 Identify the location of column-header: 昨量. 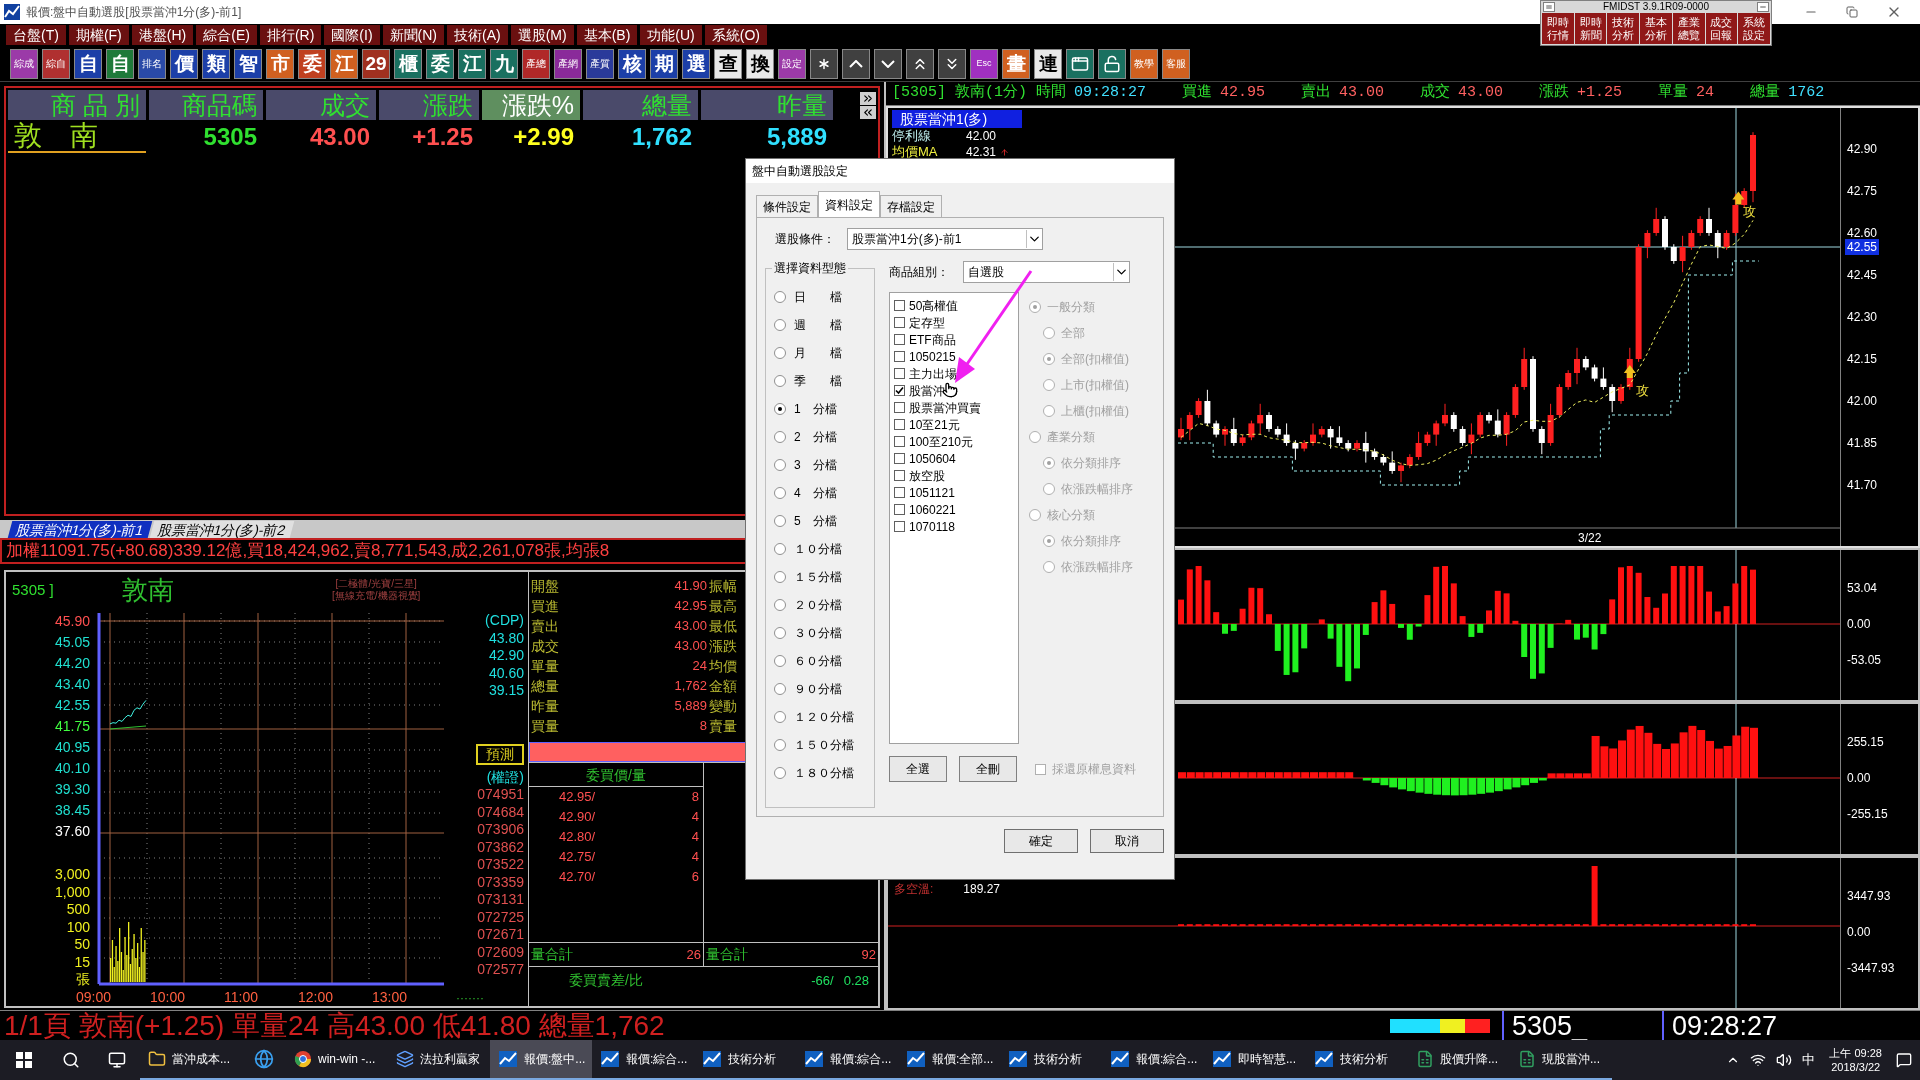
(767, 105).